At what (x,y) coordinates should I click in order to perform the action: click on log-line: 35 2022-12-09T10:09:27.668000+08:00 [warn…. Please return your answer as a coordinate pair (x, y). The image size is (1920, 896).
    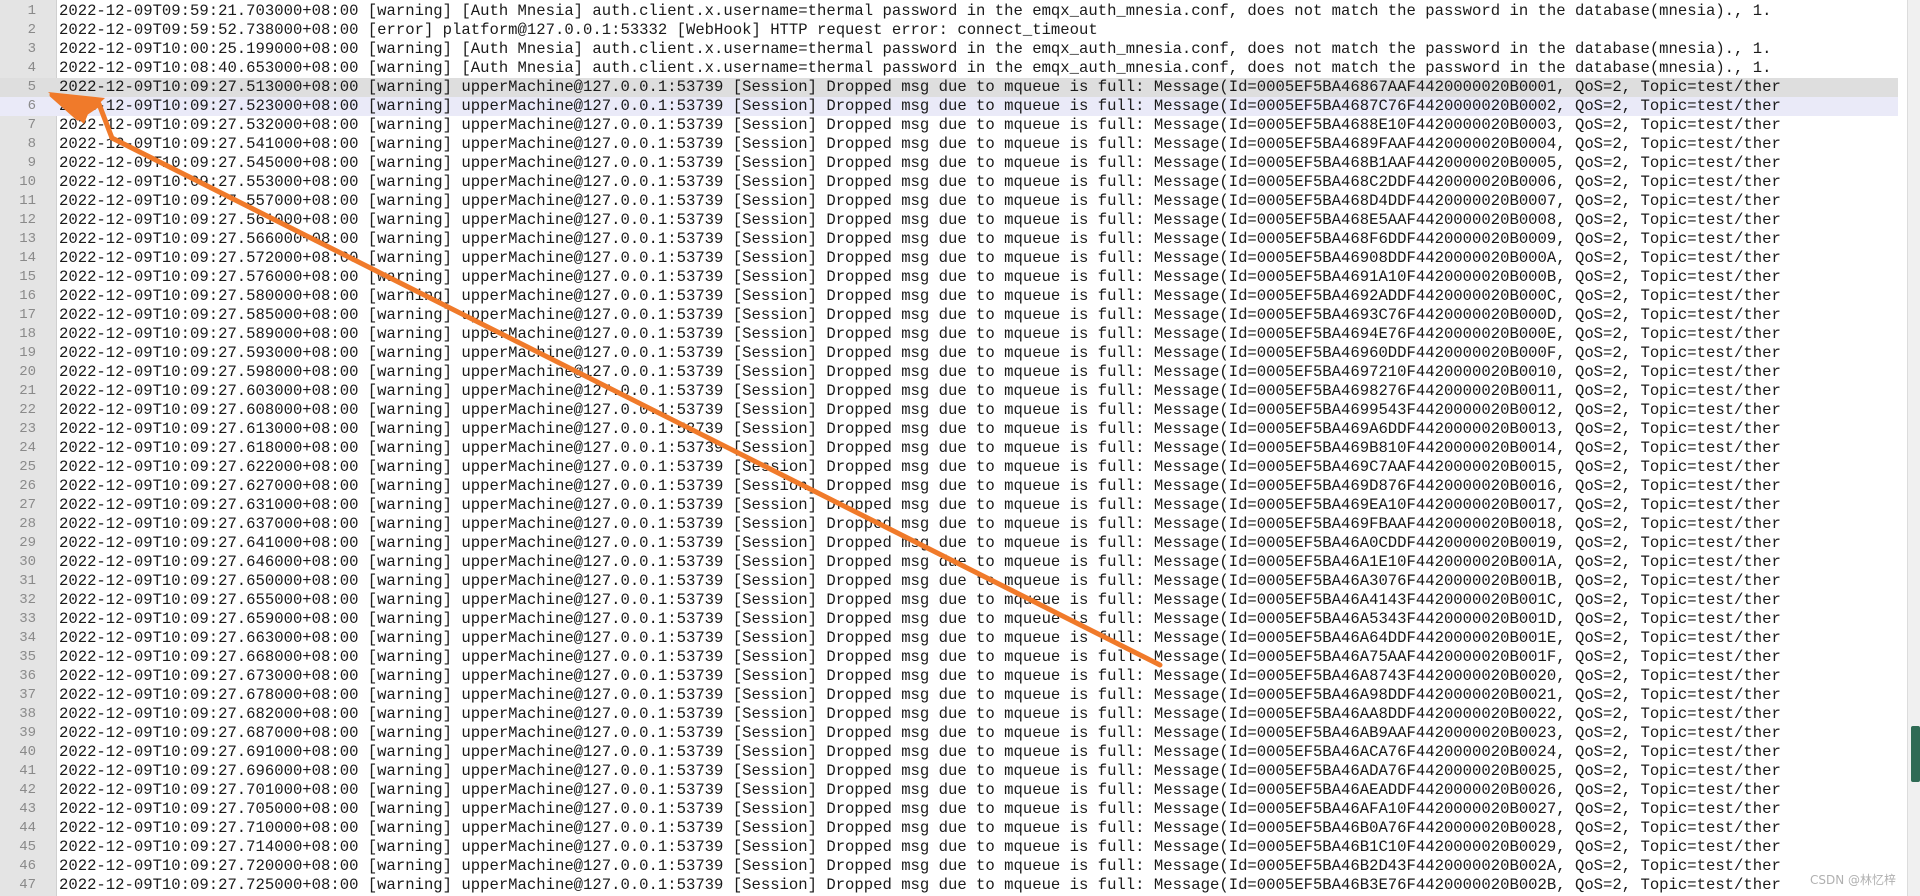
    Looking at the image, I should click on (949, 657).